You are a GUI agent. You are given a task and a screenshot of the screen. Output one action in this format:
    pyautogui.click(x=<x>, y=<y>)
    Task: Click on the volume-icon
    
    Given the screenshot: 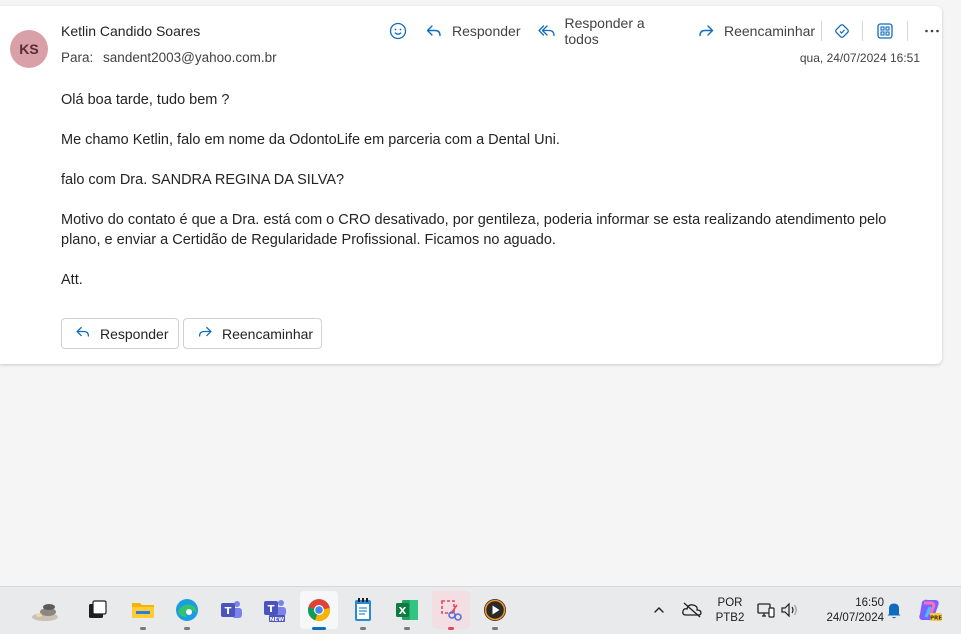 What is the action you would take?
    pyautogui.click(x=789, y=610)
    